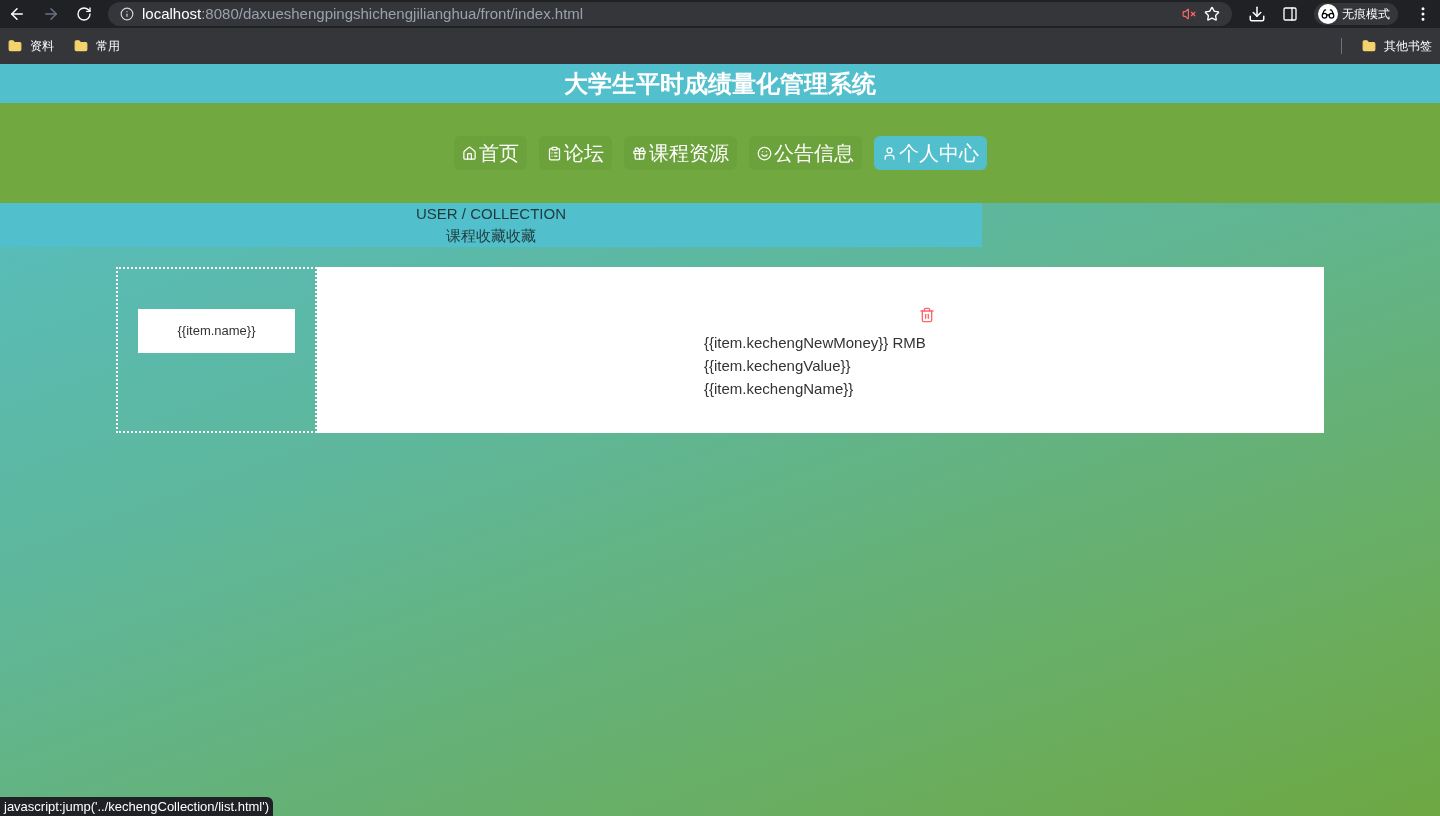 This screenshot has height=816, width=1440. Describe the element at coordinates (720, 83) in the screenshot. I see `site-header: 大学生平时成绩量化管理系统` at that location.